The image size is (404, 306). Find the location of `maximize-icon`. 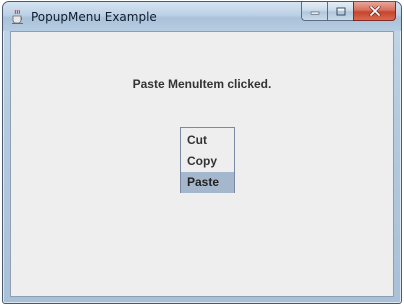

maximize-icon is located at coordinates (340, 11).